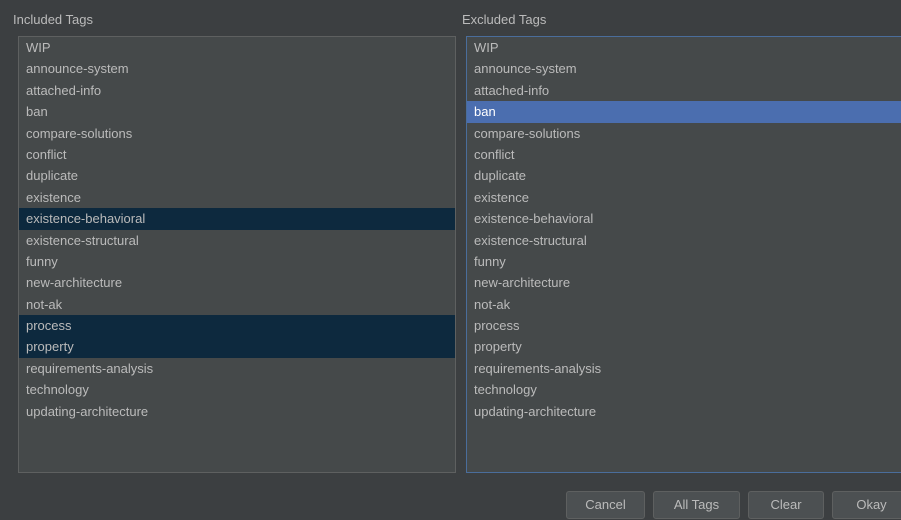  Describe the element at coordinates (237, 111) in the screenshot. I see `included-tag-item: ban` at that location.